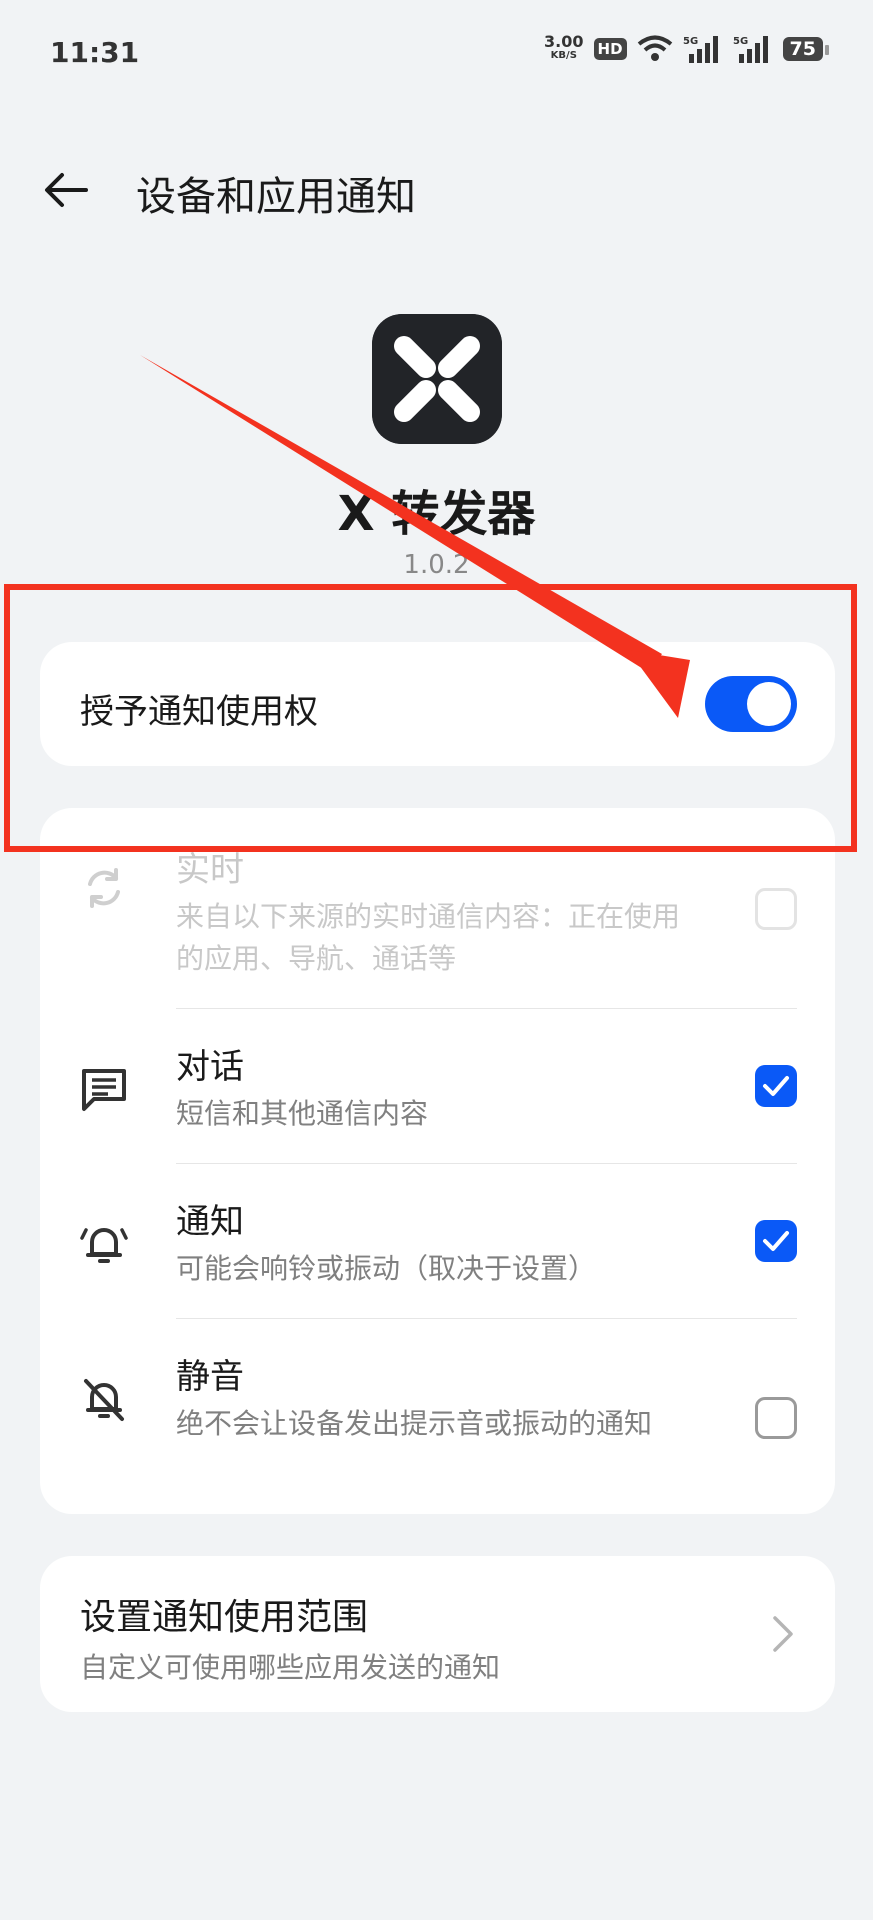 Image resolution: width=873 pixels, height=1920 pixels. What do you see at coordinates (428, 937) in the screenshot?
I see `list-item-subtitle: 来自以下来源的实时通信内容：正在使用的应用、导航、通话等` at bounding box center [428, 937].